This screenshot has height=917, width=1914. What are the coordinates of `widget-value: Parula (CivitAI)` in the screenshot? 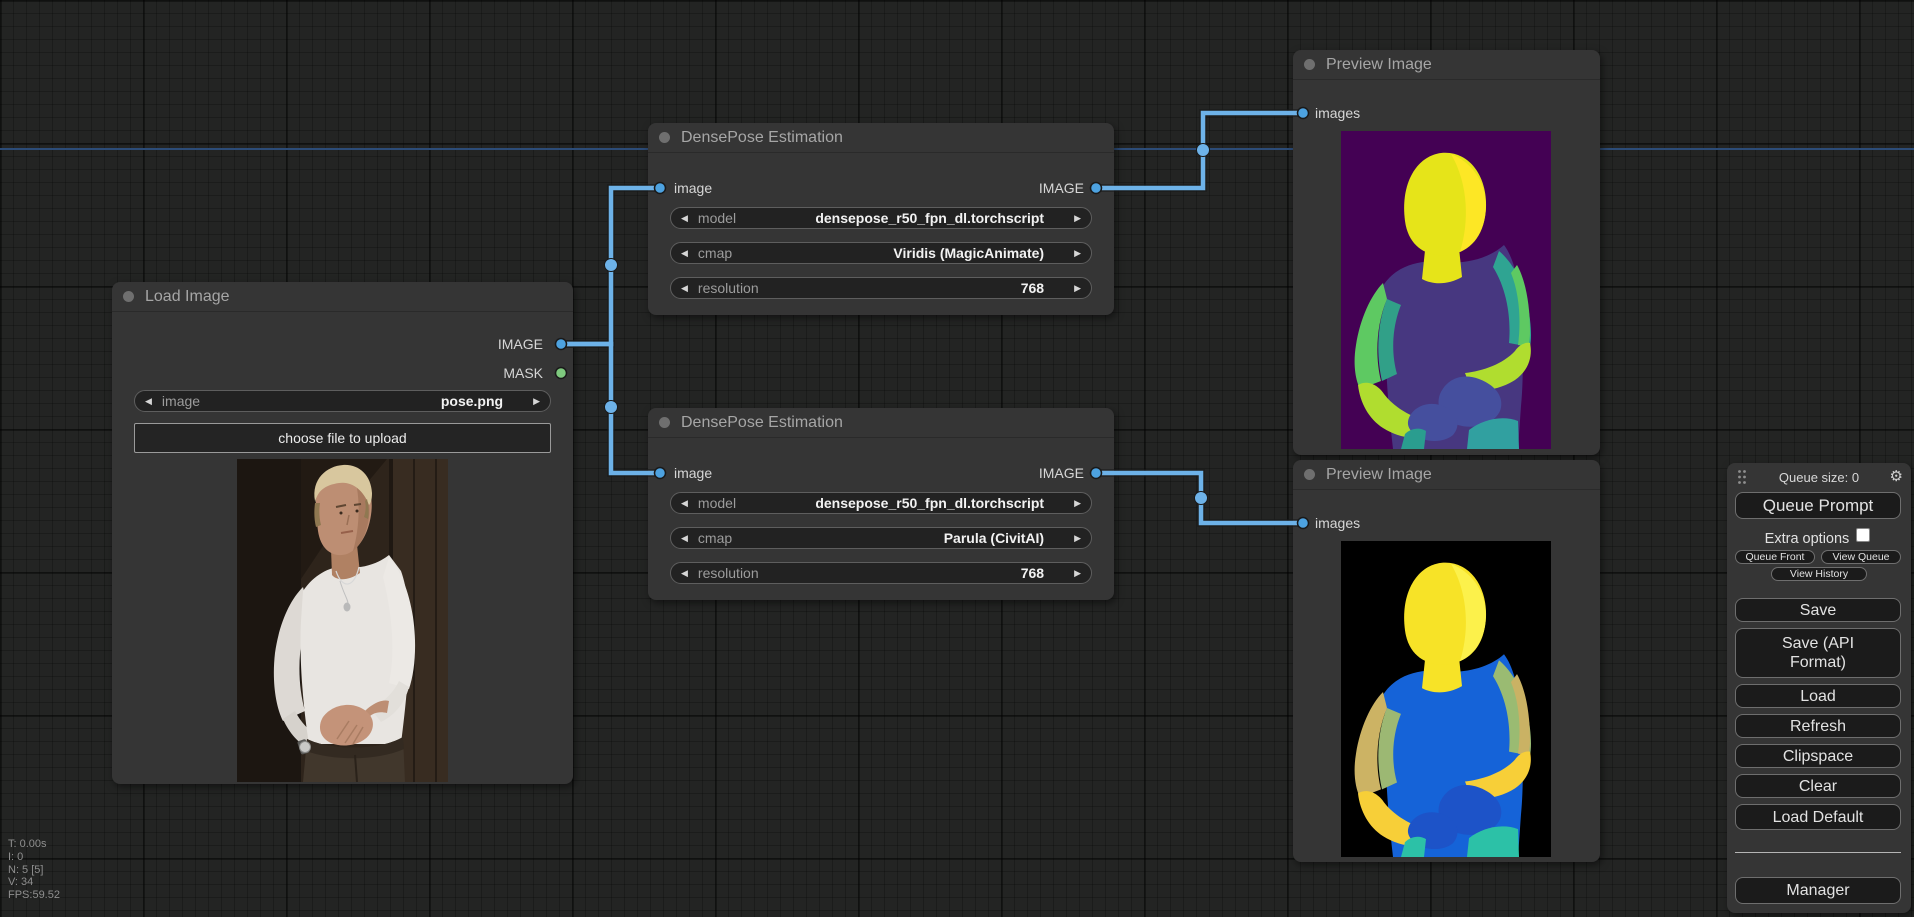 It's located at (994, 538).